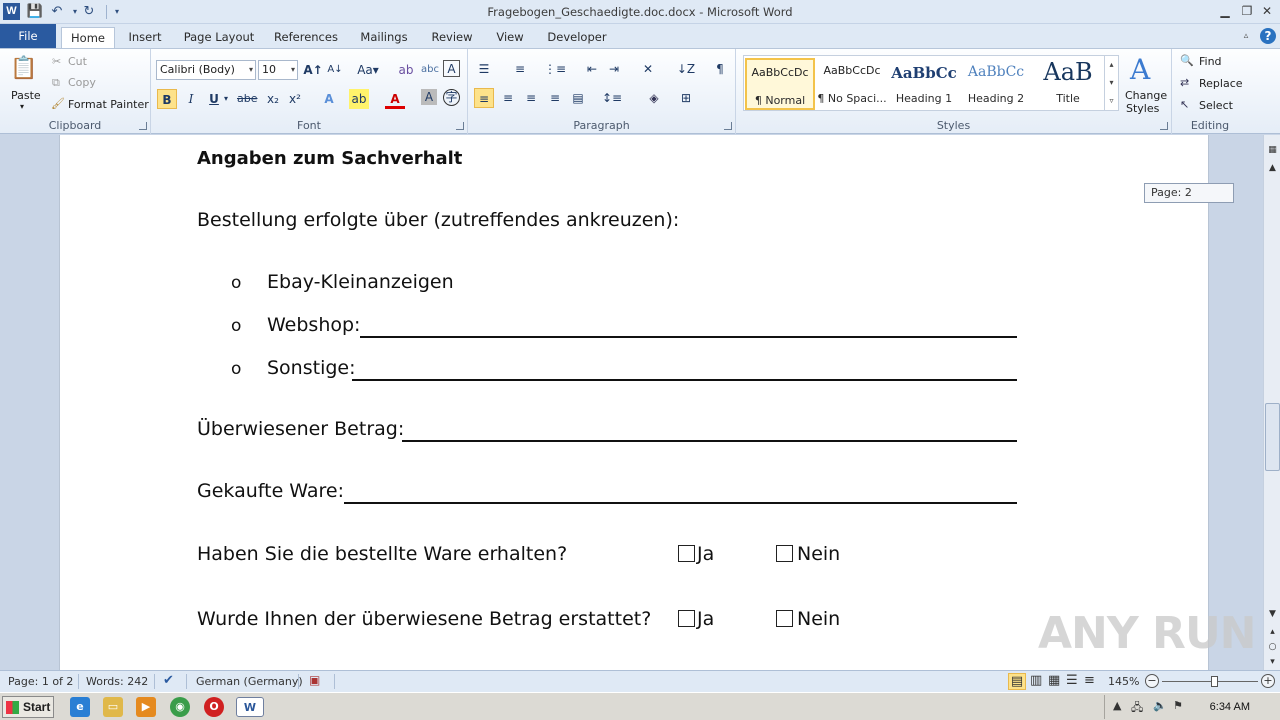 The image size is (1280, 720). Describe the element at coordinates (77, 61) in the screenshot. I see `cut-button: Cut` at that location.